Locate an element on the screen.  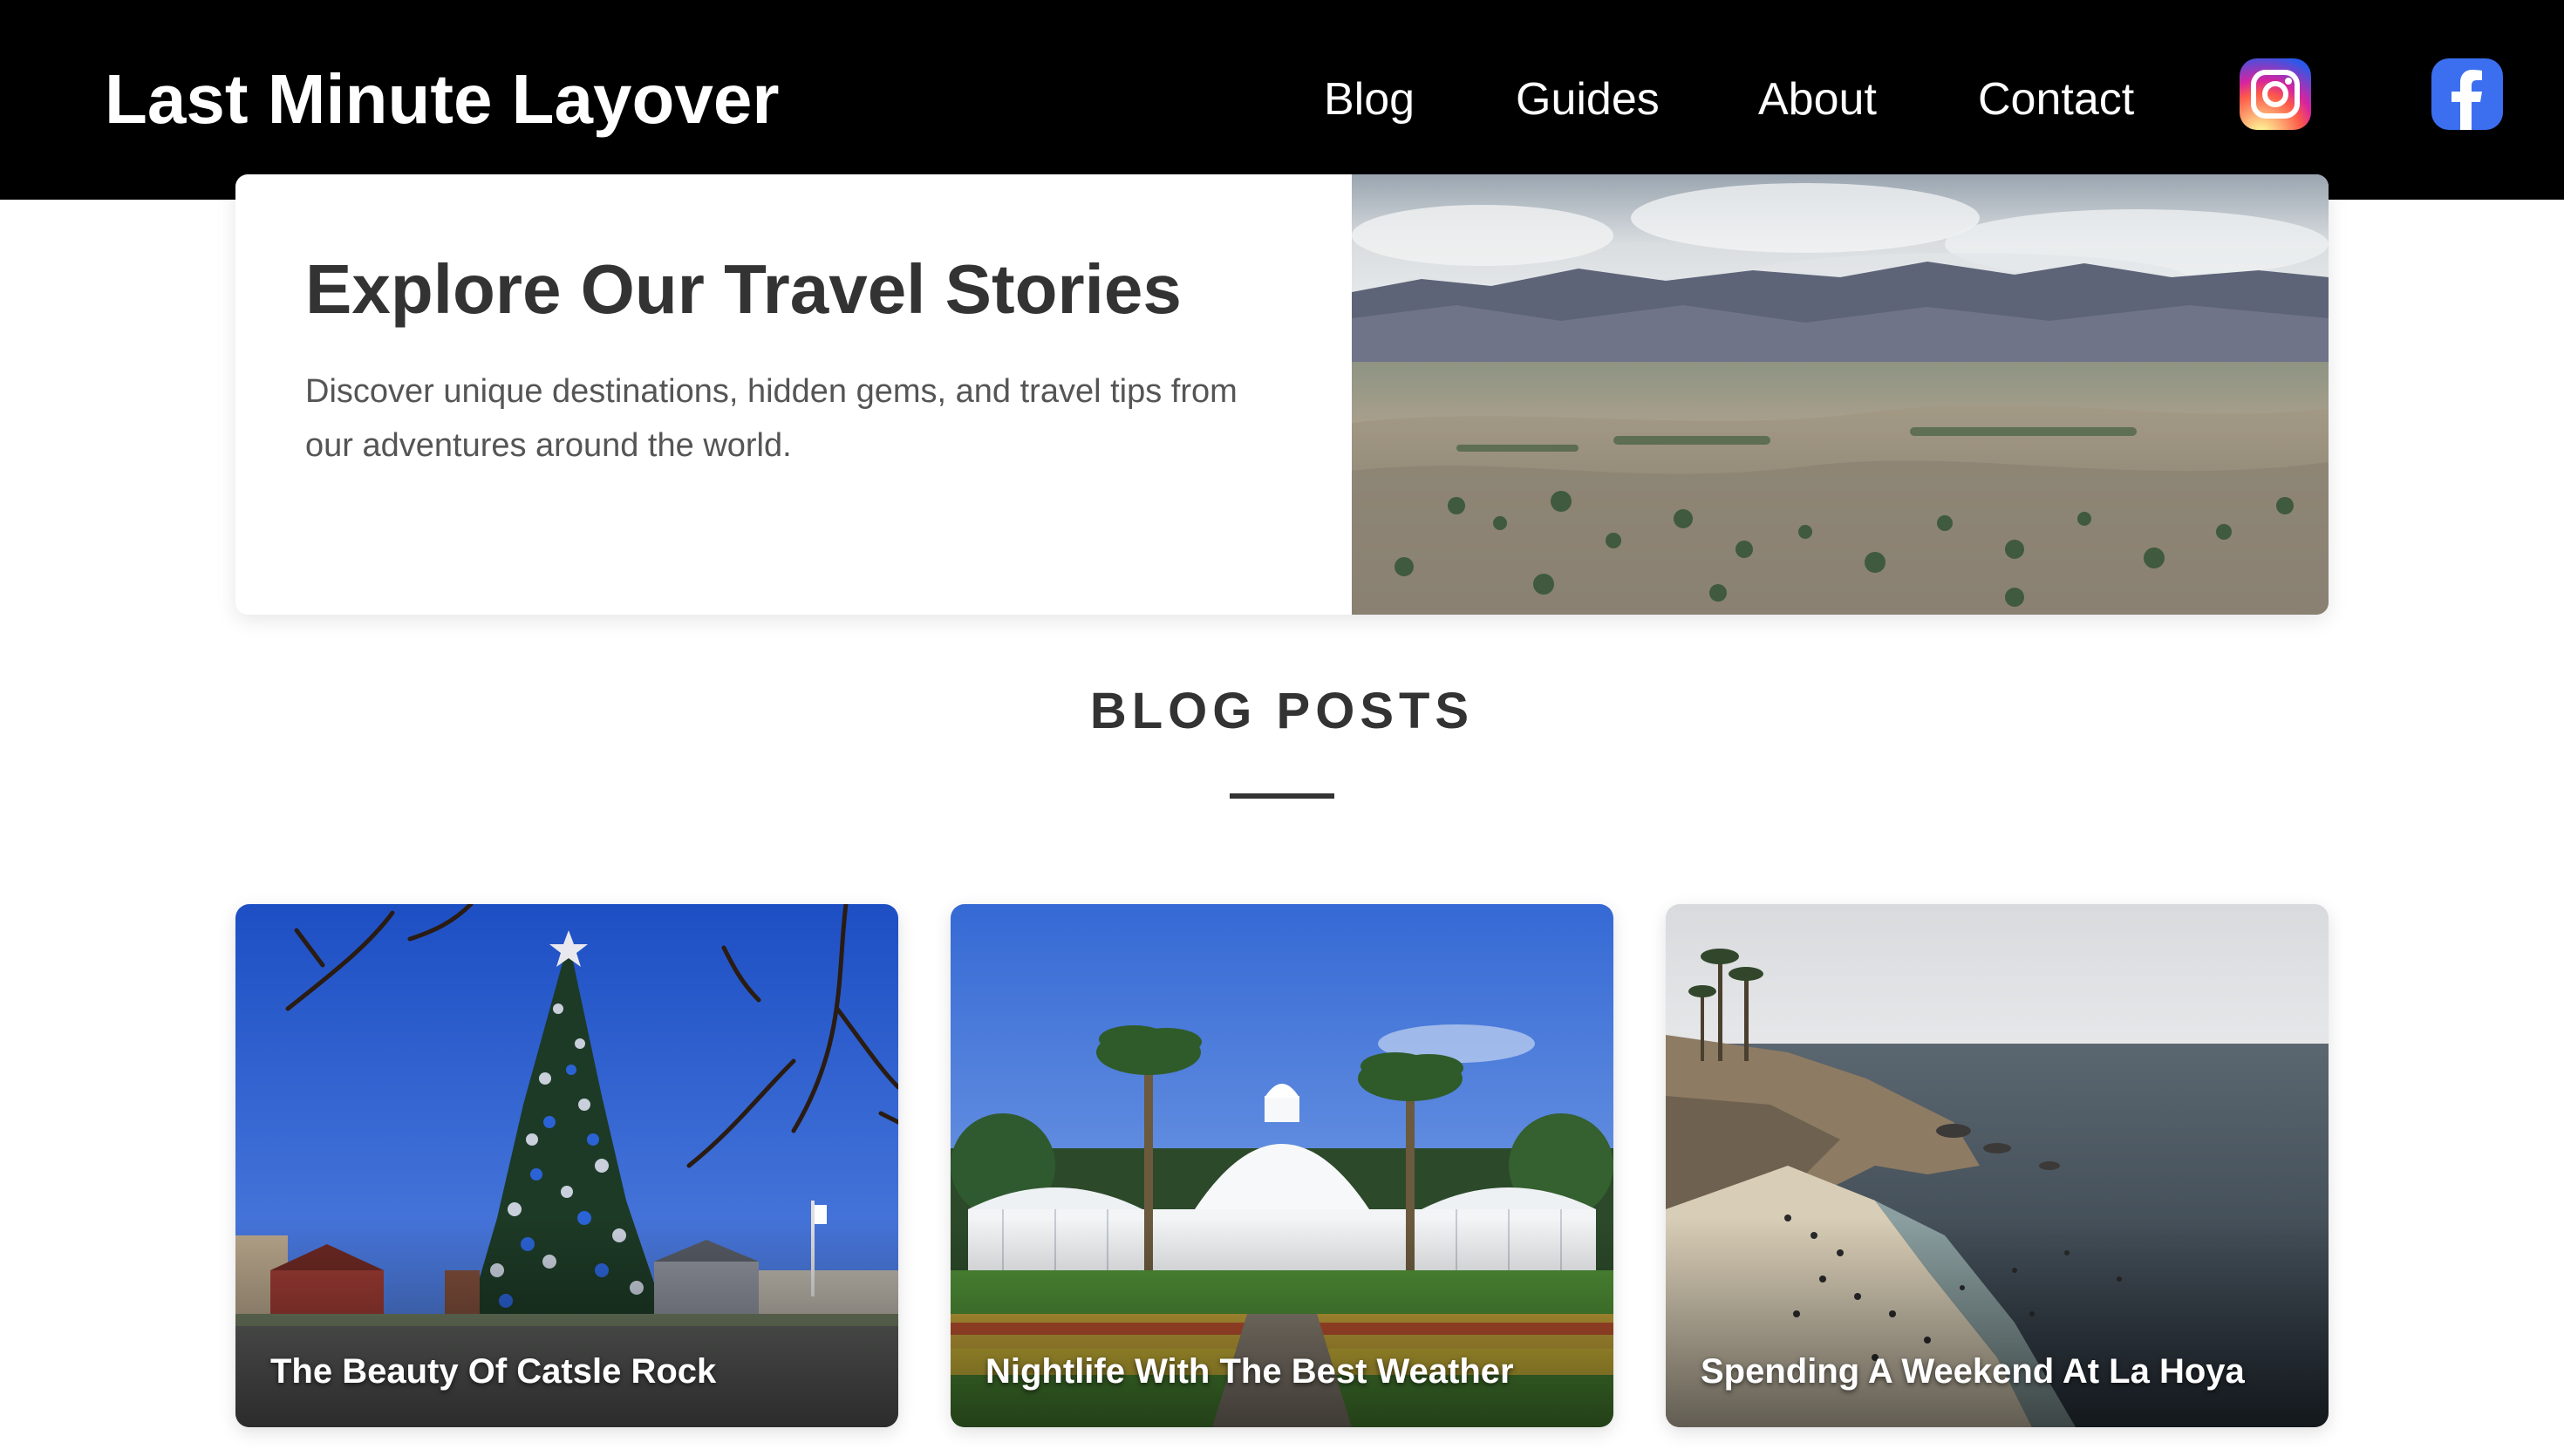
instagram-icon is located at coordinates (2275, 94).